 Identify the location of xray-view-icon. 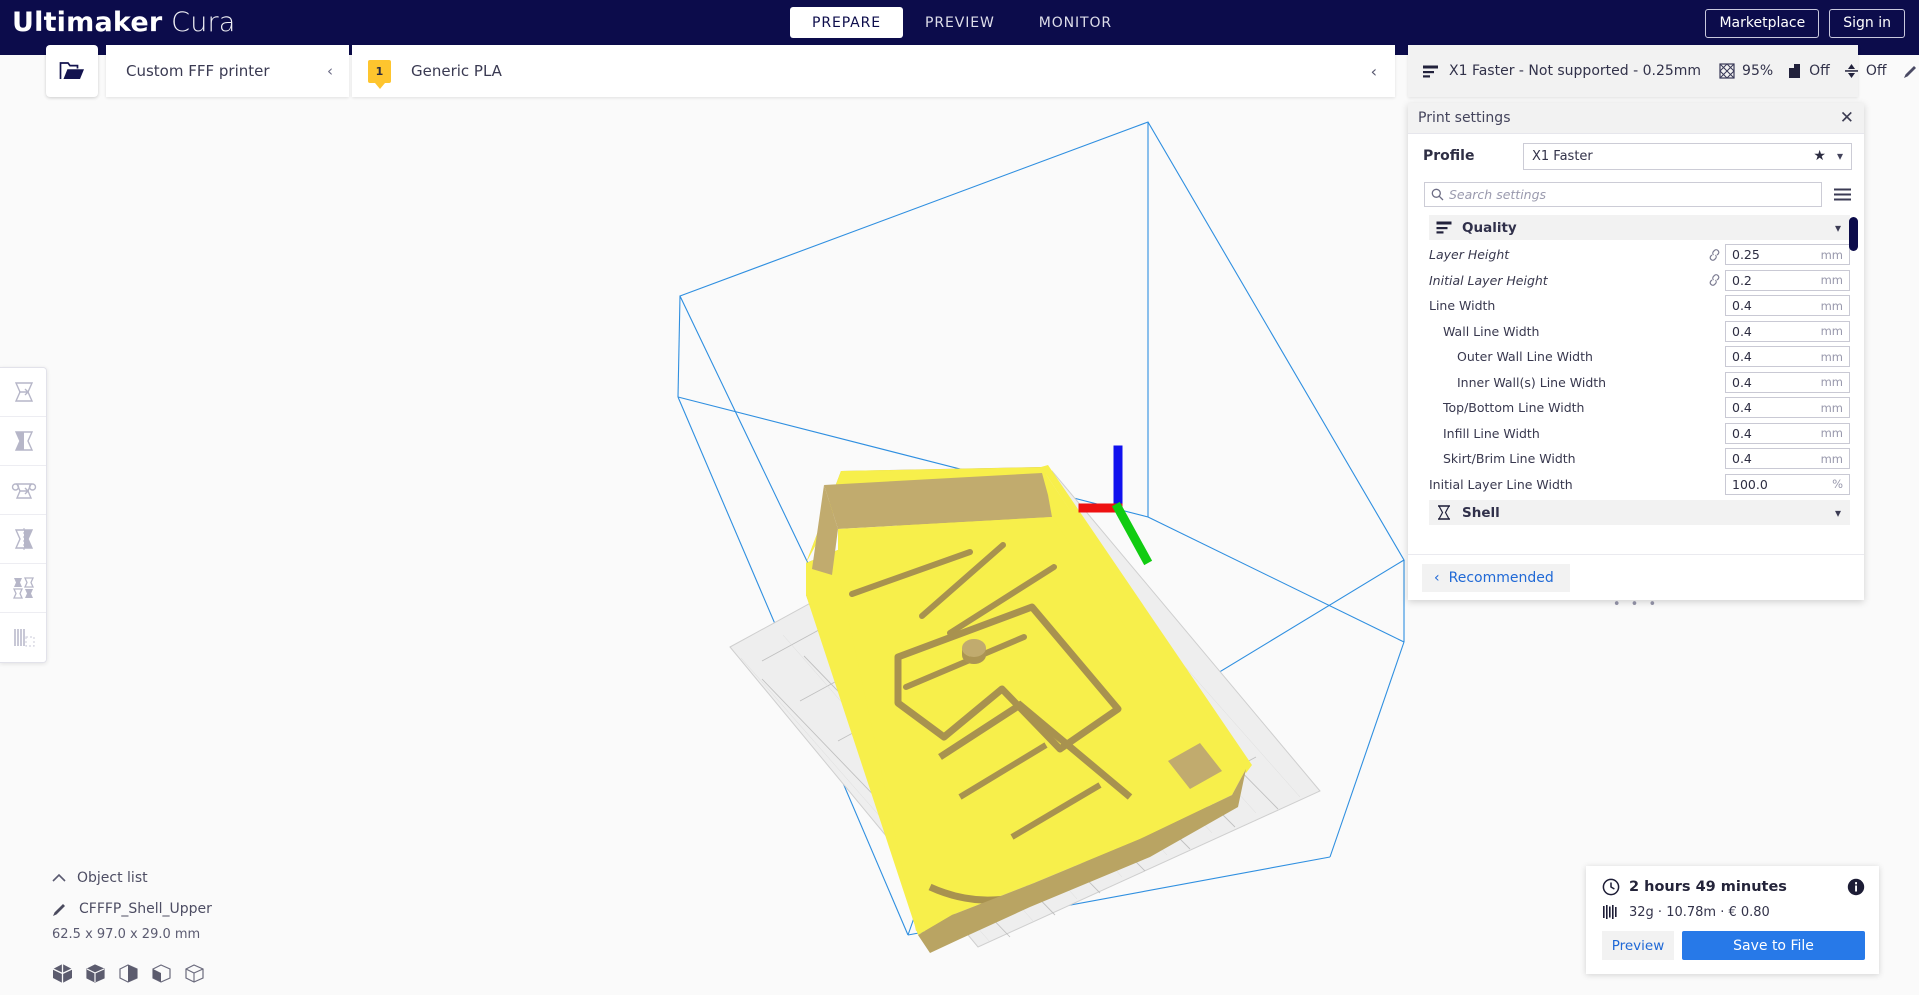
(95, 973).